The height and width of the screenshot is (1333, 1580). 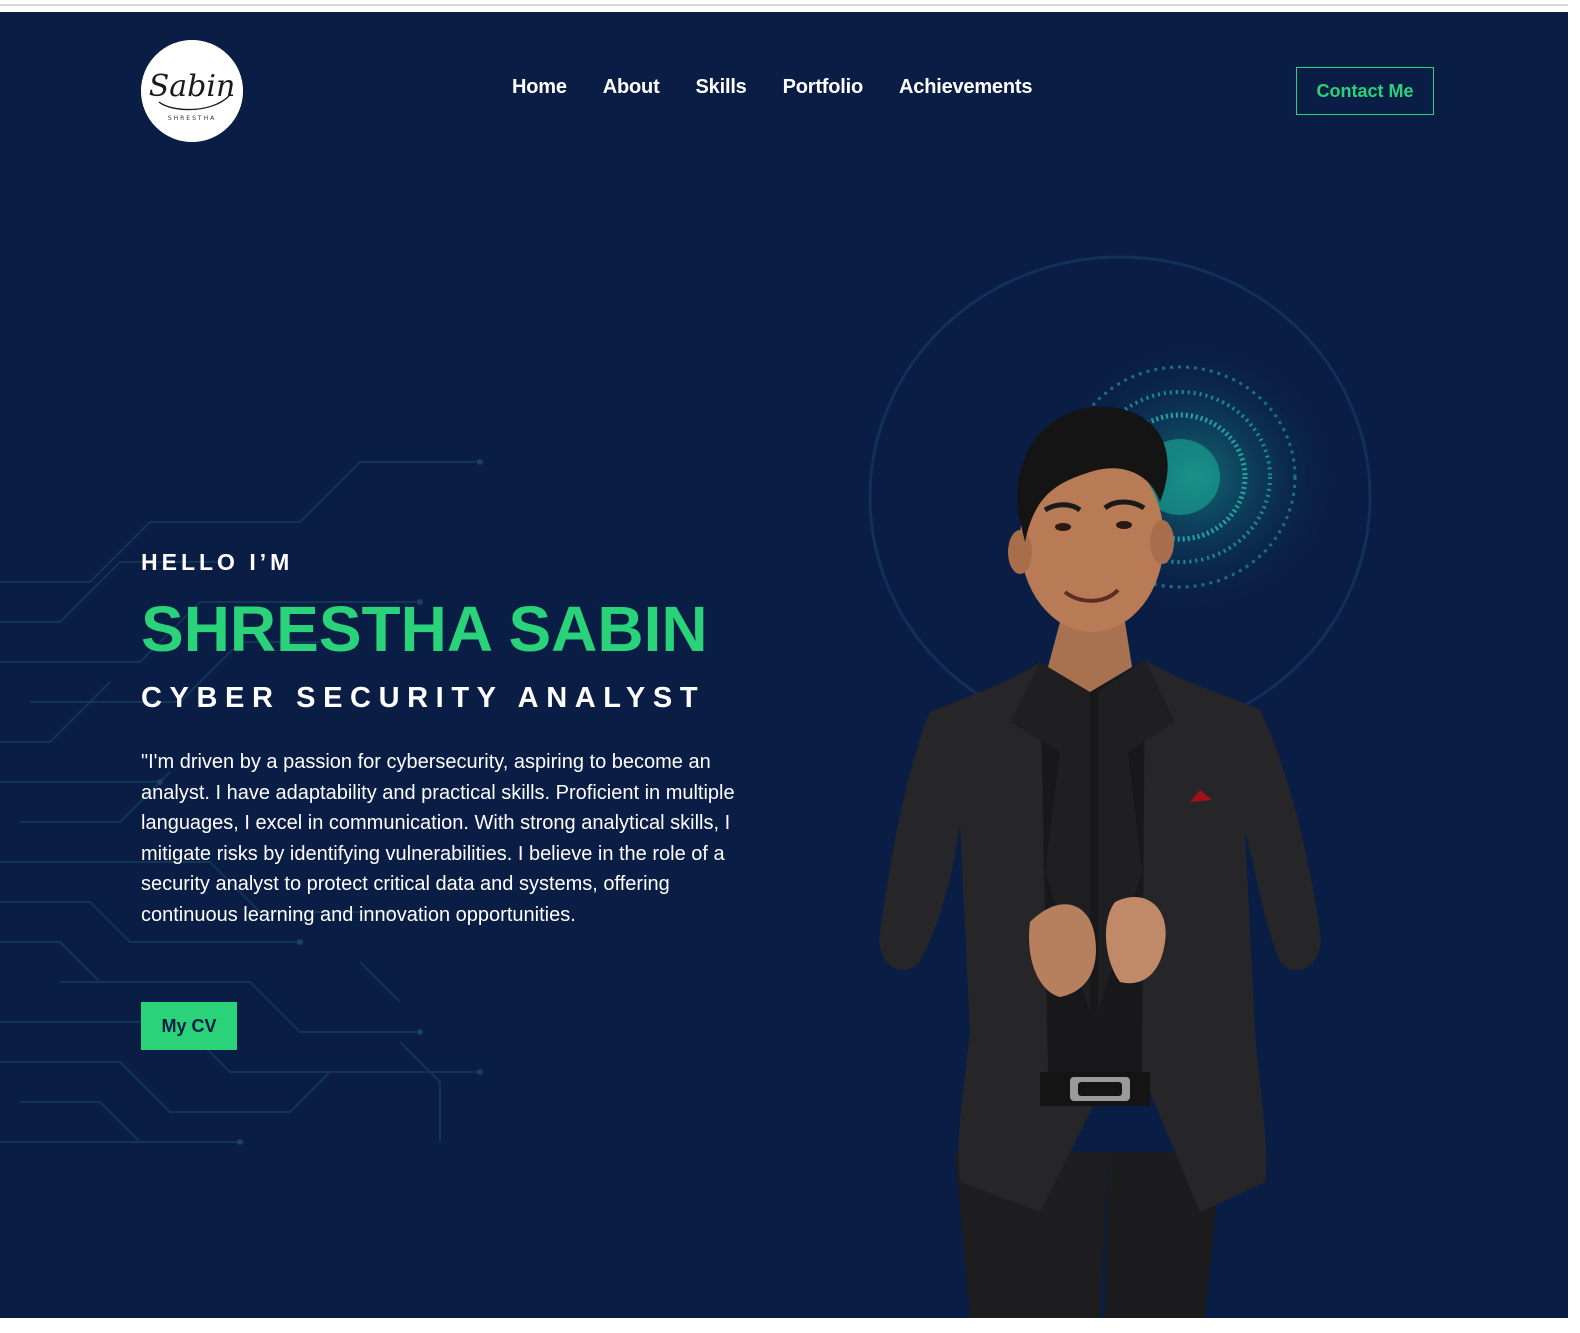 What do you see at coordinates (217, 562) in the screenshot?
I see `greeting-text: HELLO I’M` at bounding box center [217, 562].